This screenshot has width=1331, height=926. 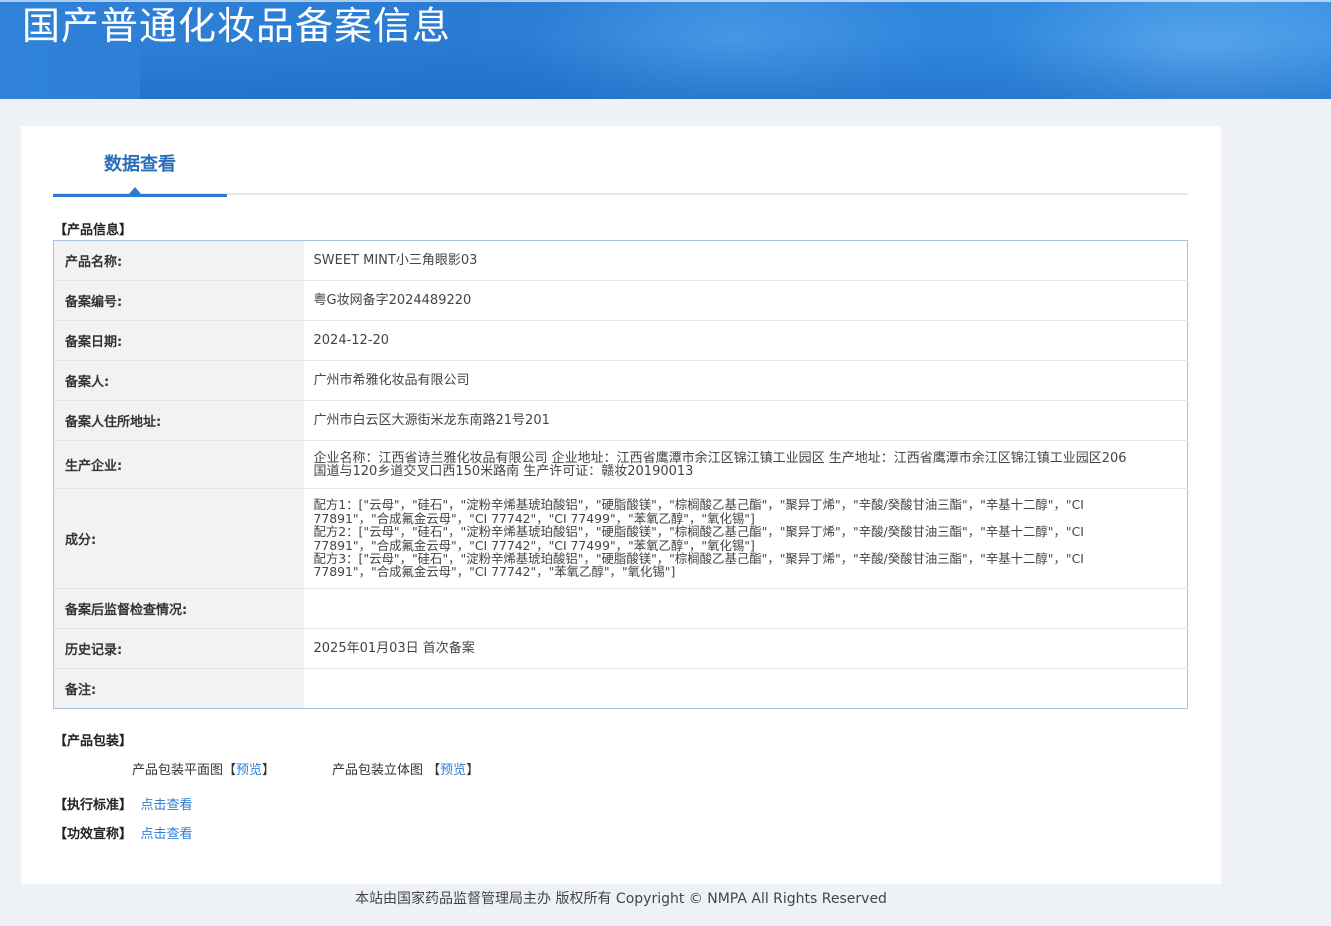 What do you see at coordinates (745, 648) in the screenshot?
I see `row-value: 2025年01月03日 首次备案` at bounding box center [745, 648].